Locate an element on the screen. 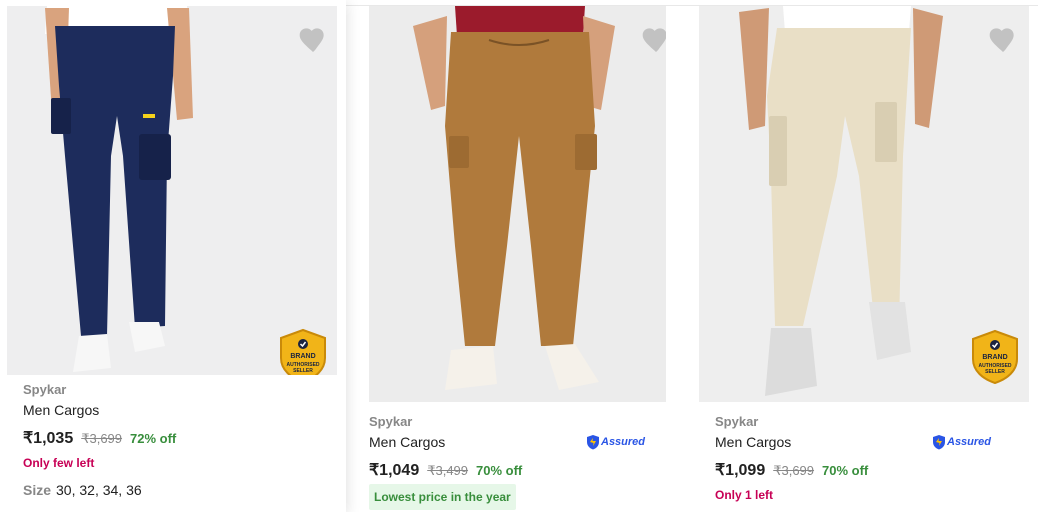 Image resolution: width=1038 pixels, height=512 pixels. cargo-pocket-left is located at coordinates (61, 116).